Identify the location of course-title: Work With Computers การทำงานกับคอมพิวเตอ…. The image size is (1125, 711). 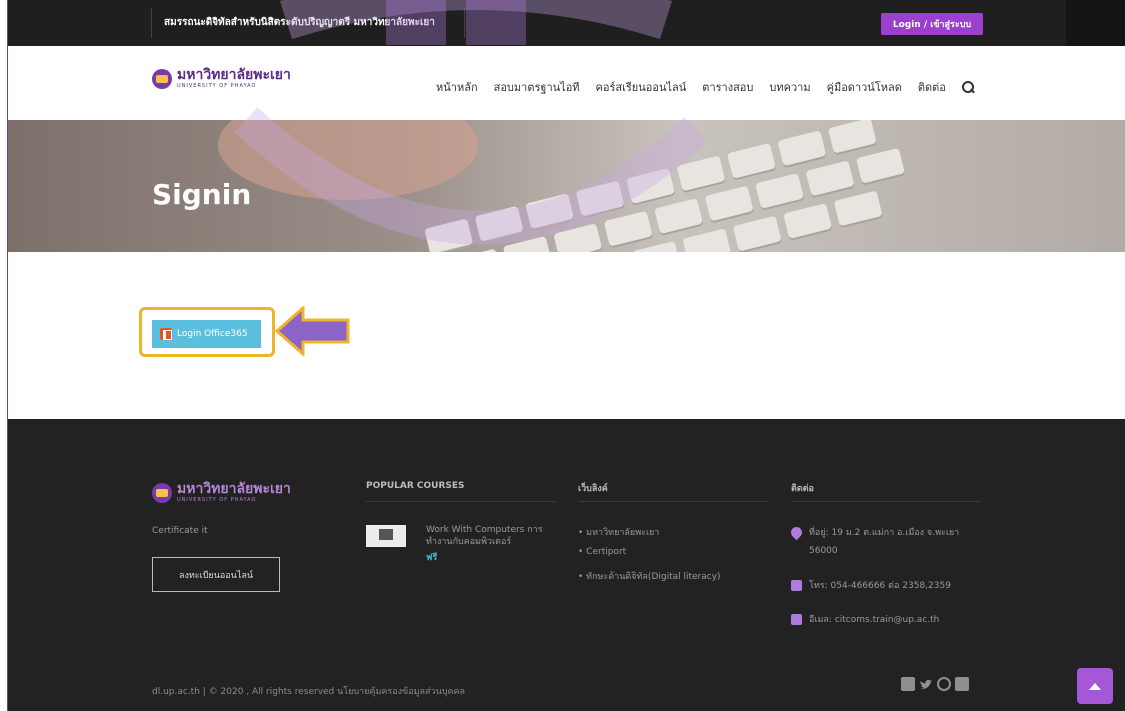
(496, 536).